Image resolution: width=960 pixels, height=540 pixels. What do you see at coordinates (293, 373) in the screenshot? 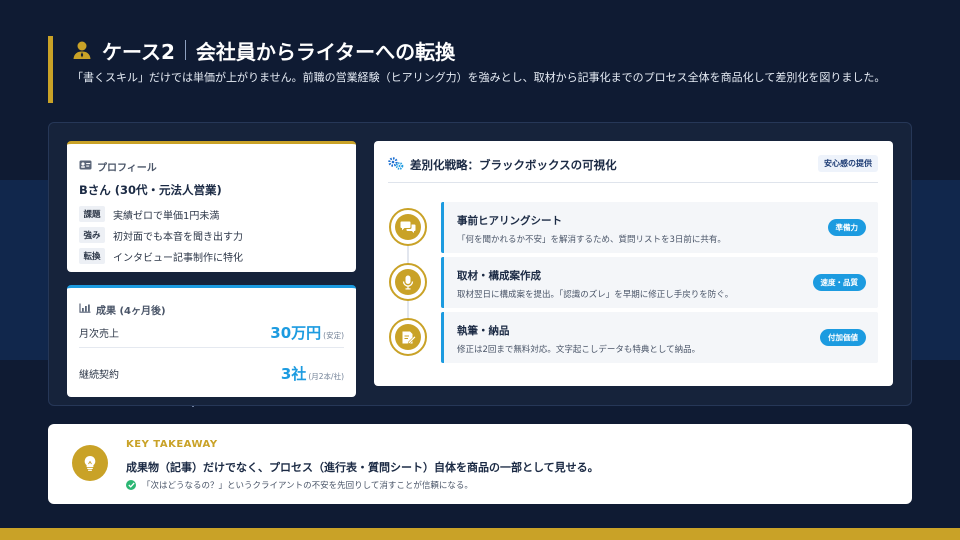
I see `result-value: 3社` at bounding box center [293, 373].